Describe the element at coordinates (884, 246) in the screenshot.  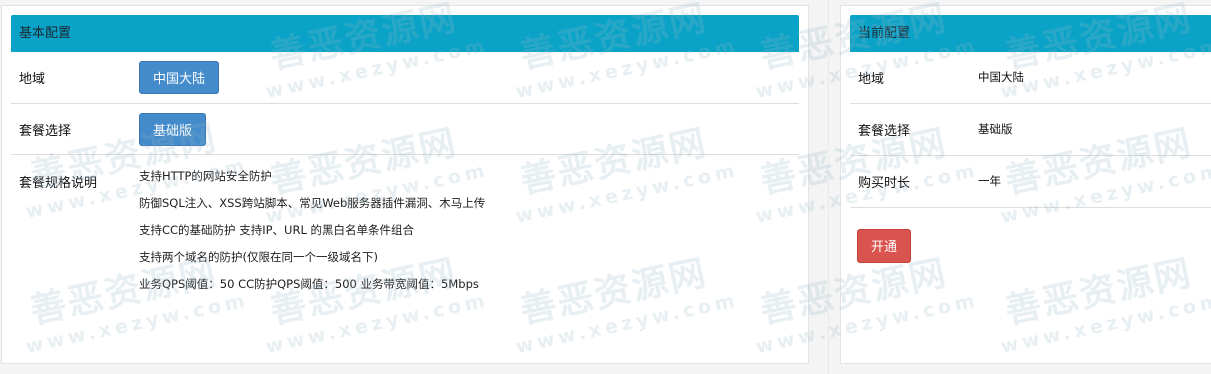
I see `open-service-button: 开通` at that location.